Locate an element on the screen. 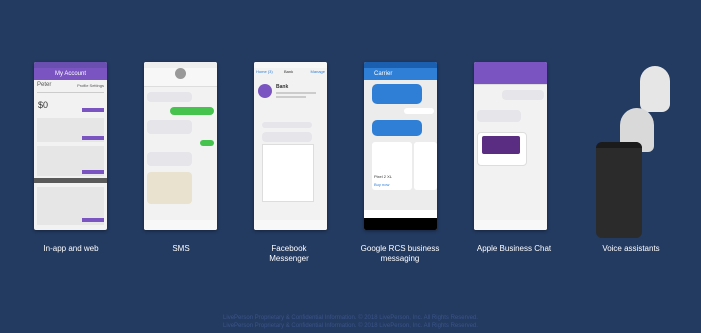 The height and width of the screenshot is (333, 701). inapp-screenshot: My Account Peter Profile Settings $0 is located at coordinates (70, 146).